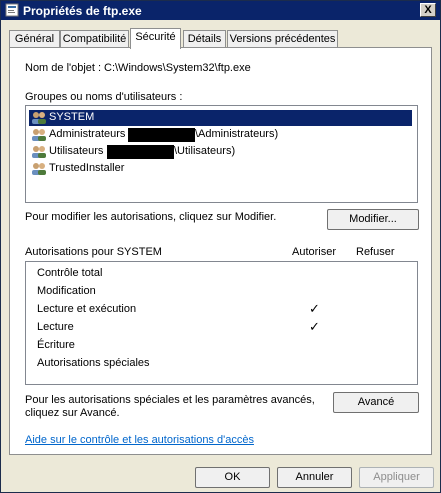 This screenshot has height=493, width=441. I want to click on deny-column-header: Refuser, so click(375, 252).